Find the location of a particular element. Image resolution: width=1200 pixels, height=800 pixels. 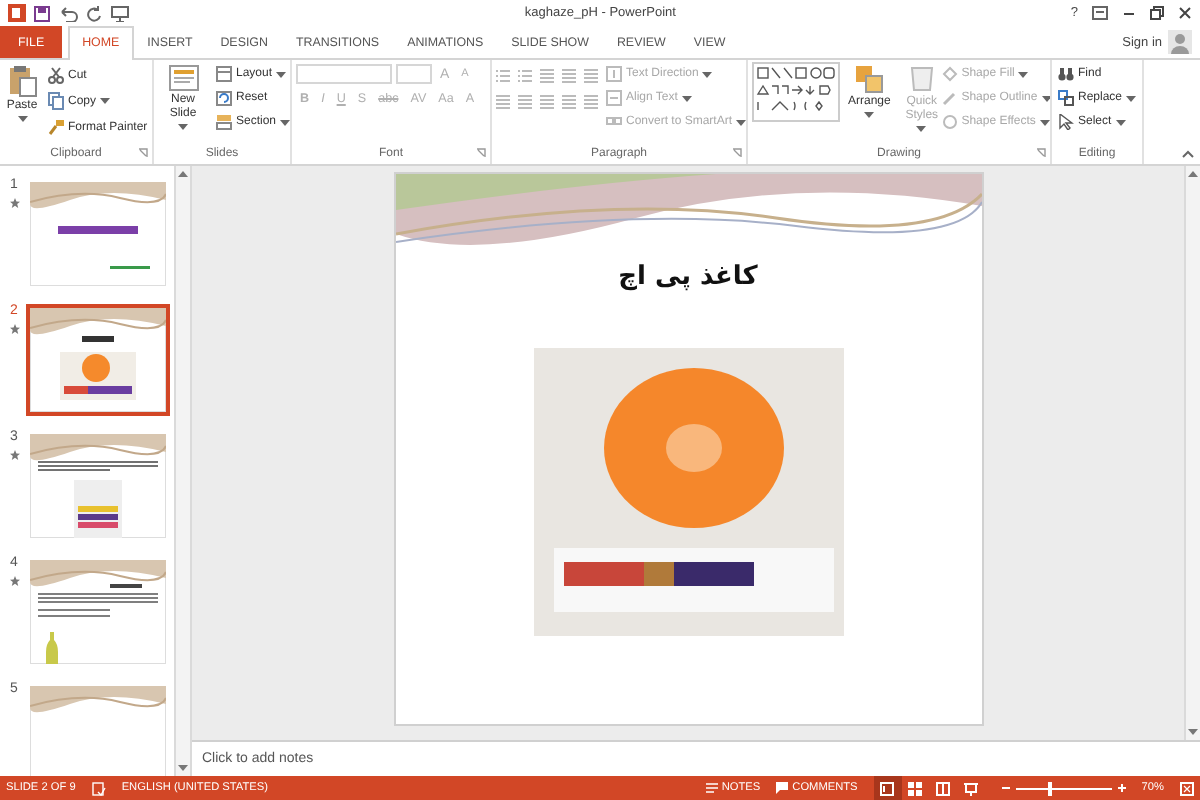

layout-icon is located at coordinates (224, 74).